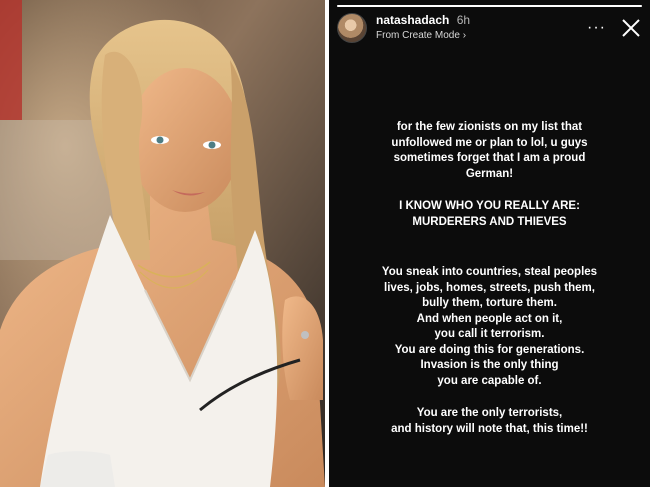 Image resolution: width=650 pixels, height=487 pixels. What do you see at coordinates (489, 318) in the screenshot?
I see `story-line: And when people act on it,` at bounding box center [489, 318].